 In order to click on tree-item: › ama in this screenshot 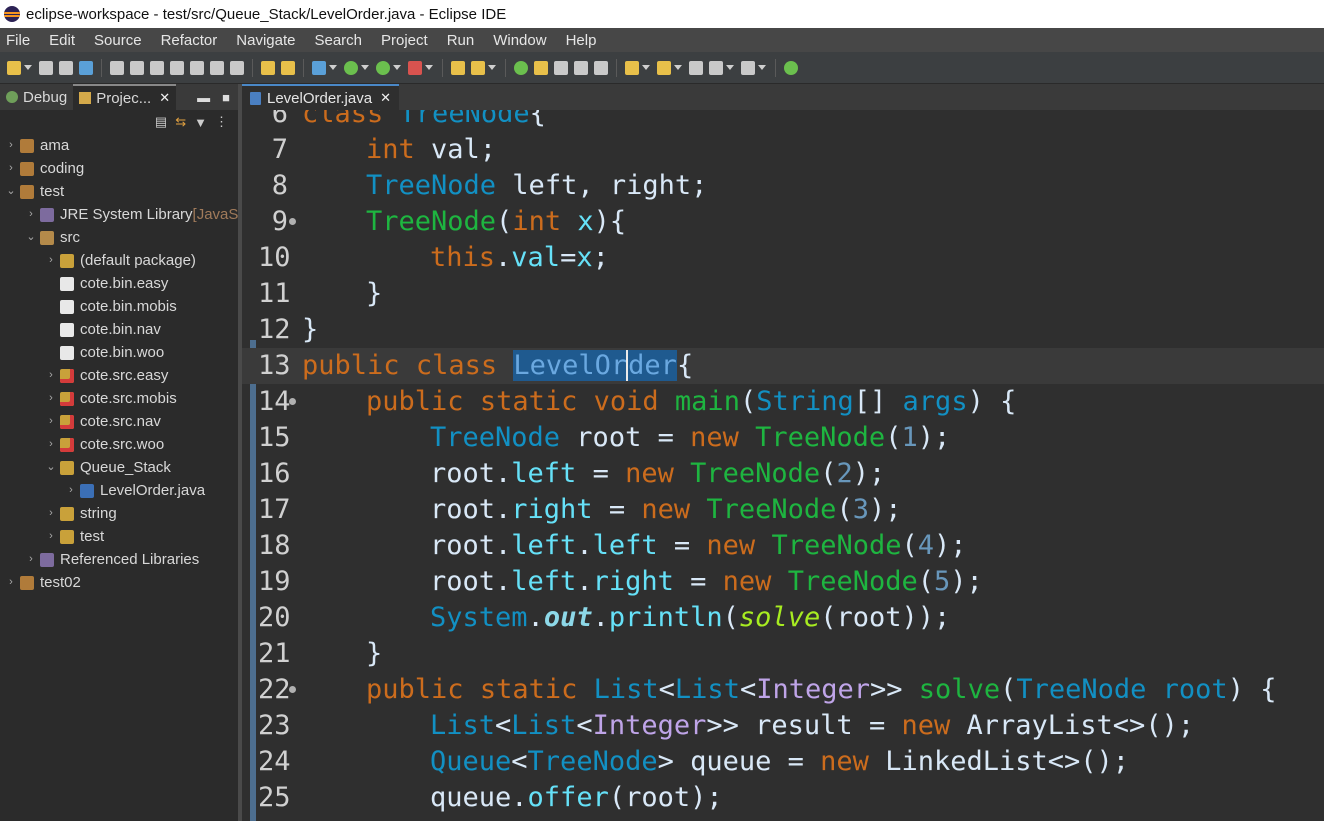, I will do `click(36, 145)`.